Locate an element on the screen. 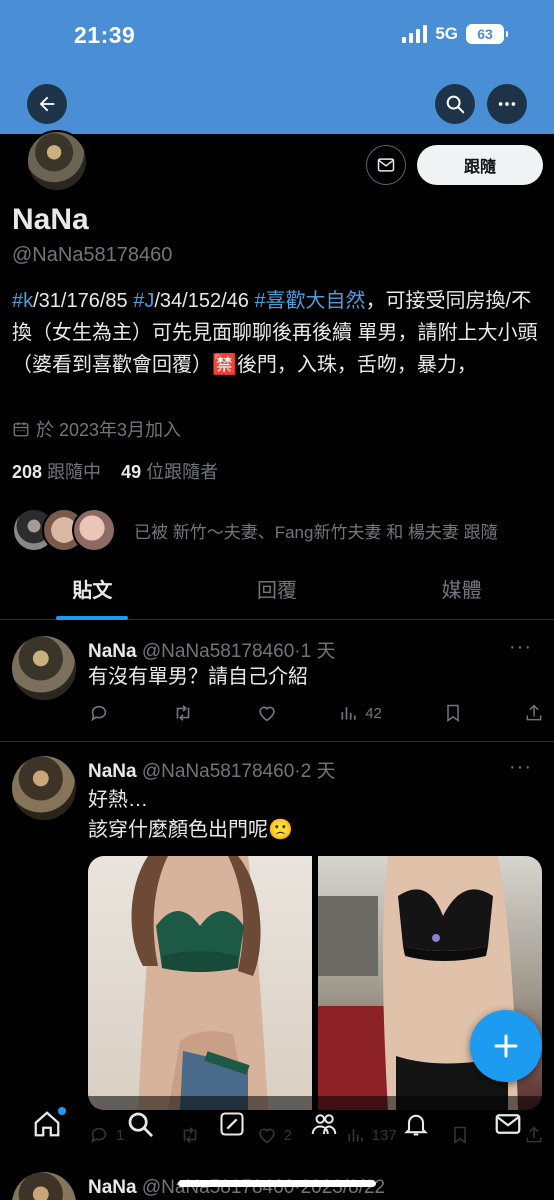 Image resolution: width=554 pixels, height=1200 pixels. bio-text: /31/176/85 is located at coordinates (83, 301).